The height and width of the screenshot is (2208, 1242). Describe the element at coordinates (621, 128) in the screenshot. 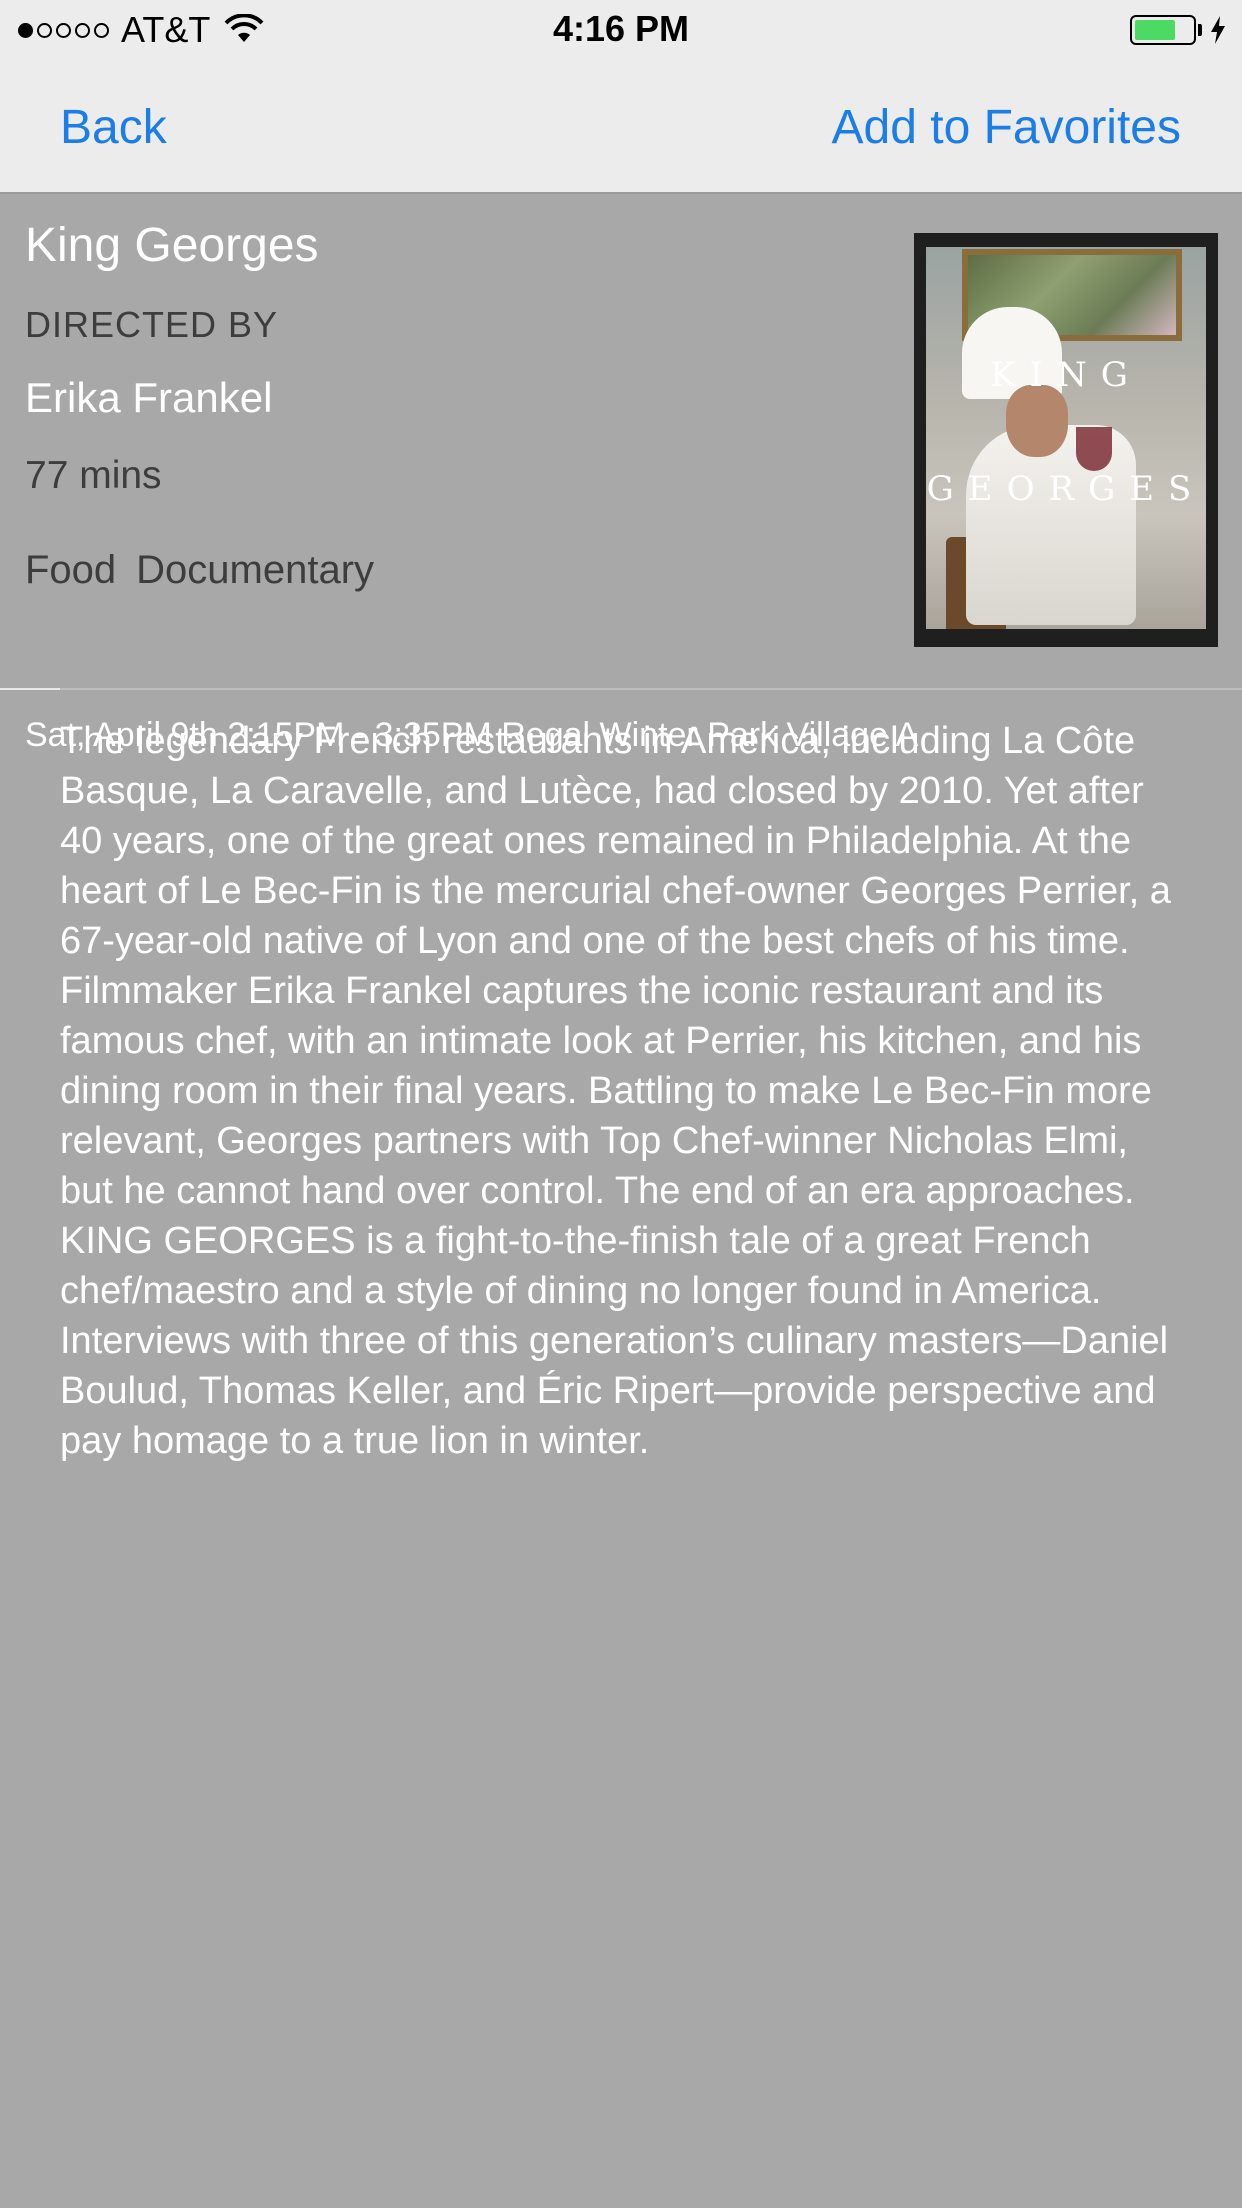

I see `navigation-bar: Back Add to Favorites` at that location.